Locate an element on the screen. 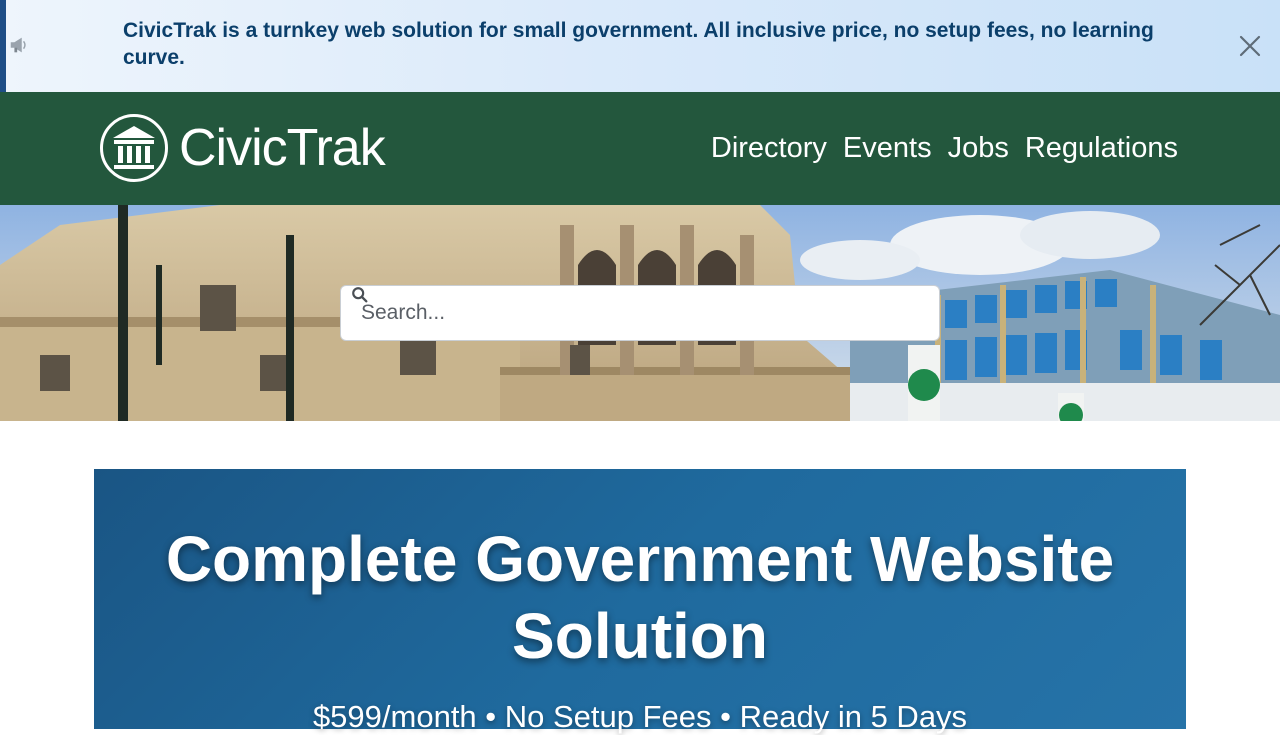  nav-events: Events is located at coordinates (887, 148).